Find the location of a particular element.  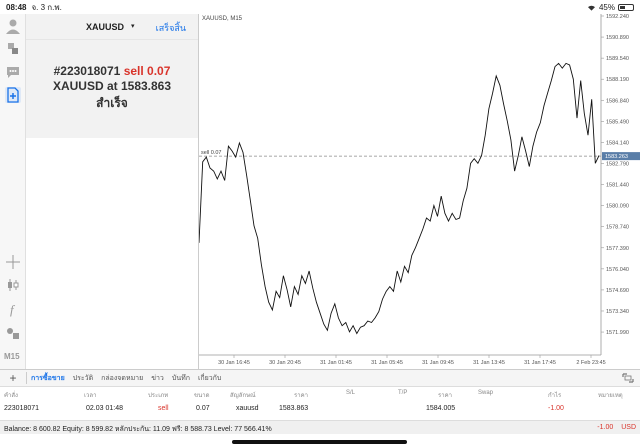

cell-ticket: 223018071 is located at coordinates (22, 408).